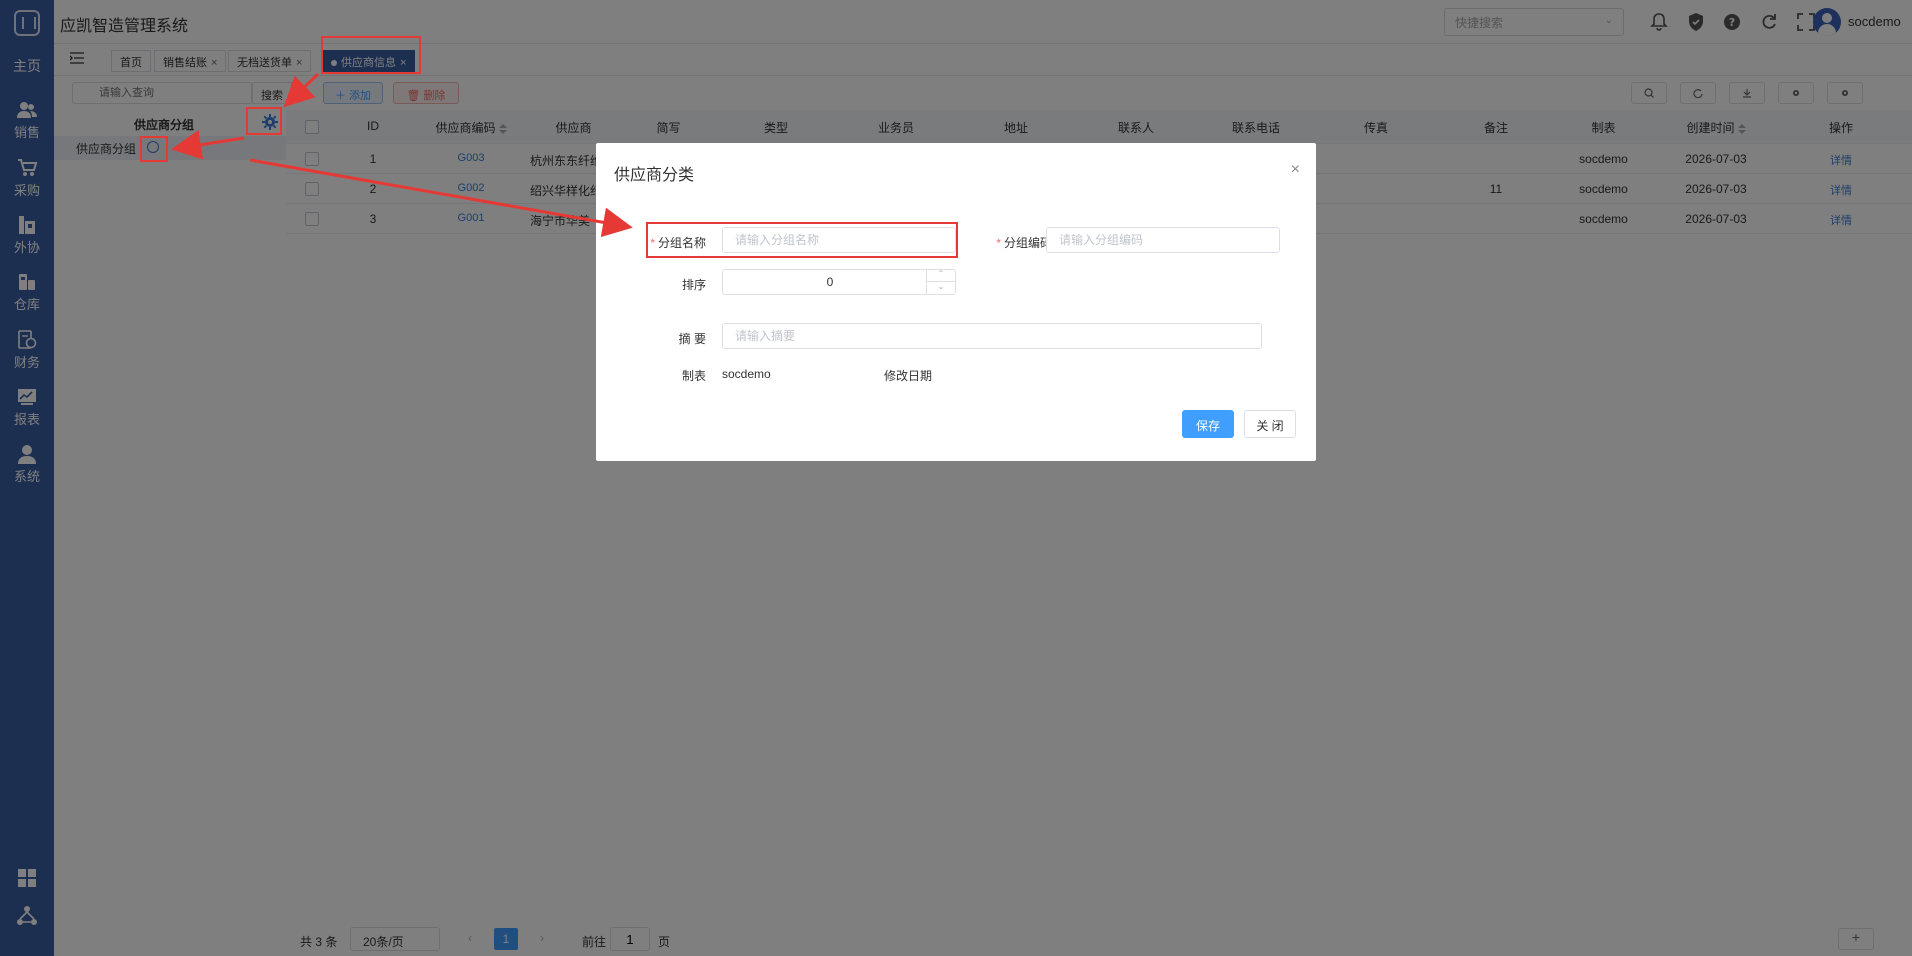 This screenshot has height=956, width=1912. I want to click on annotation-box-gear, so click(264, 121).